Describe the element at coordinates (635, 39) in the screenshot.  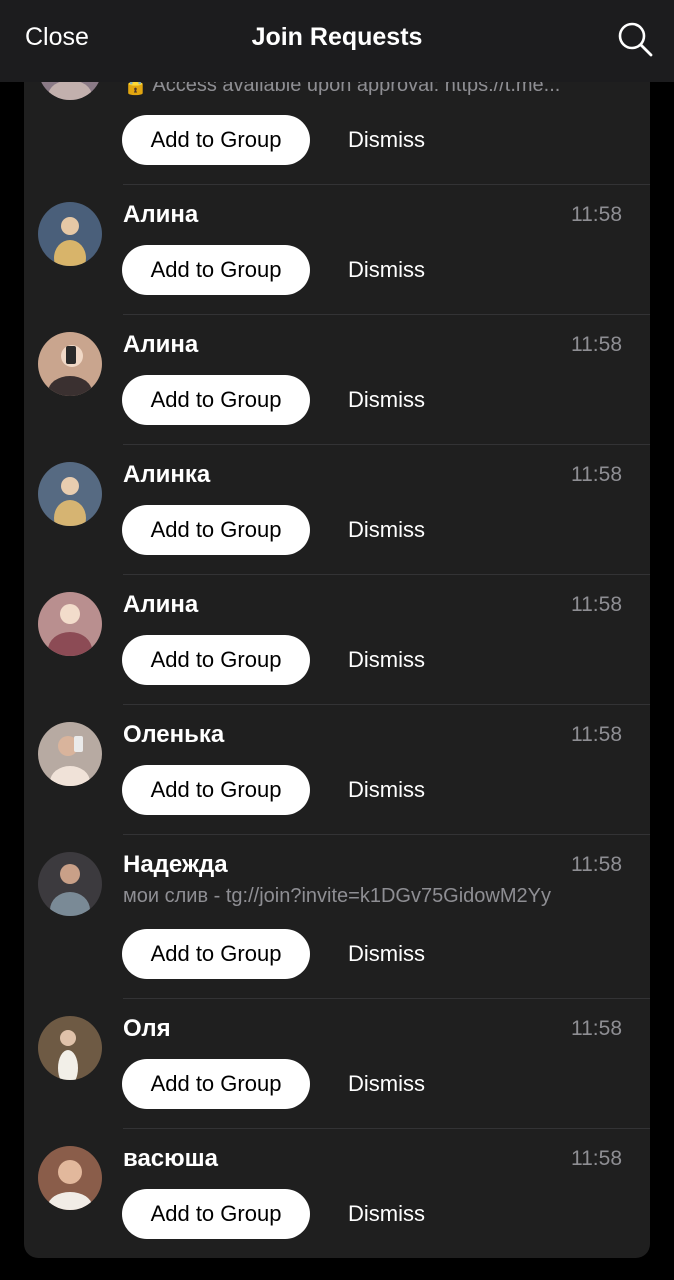
I see `search-icon` at that location.